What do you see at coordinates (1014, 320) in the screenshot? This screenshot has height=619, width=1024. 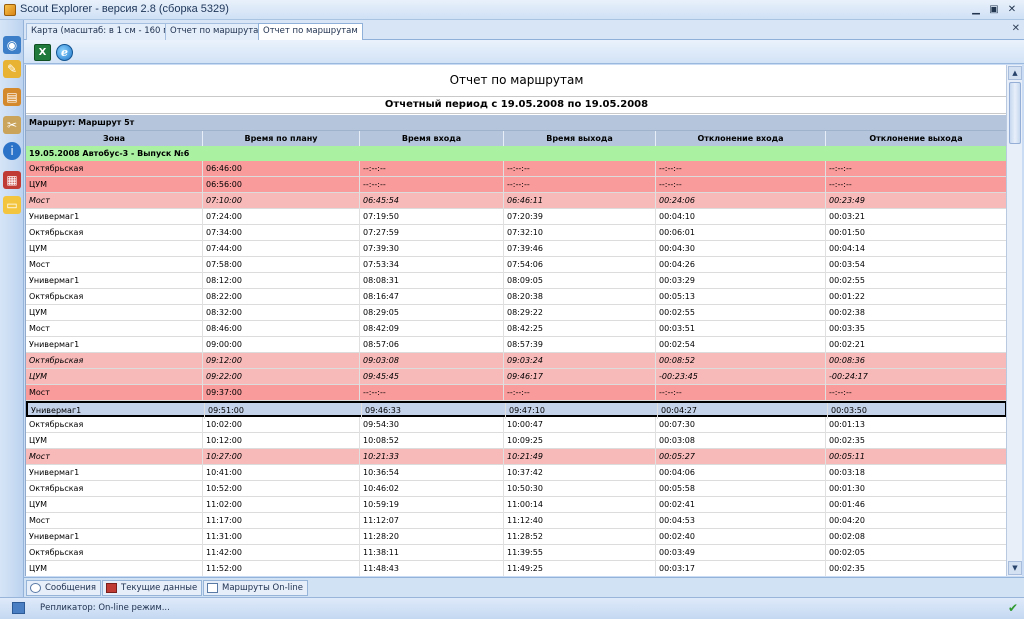 I see `vertical-scrollbar: ▲ ▼` at bounding box center [1014, 320].